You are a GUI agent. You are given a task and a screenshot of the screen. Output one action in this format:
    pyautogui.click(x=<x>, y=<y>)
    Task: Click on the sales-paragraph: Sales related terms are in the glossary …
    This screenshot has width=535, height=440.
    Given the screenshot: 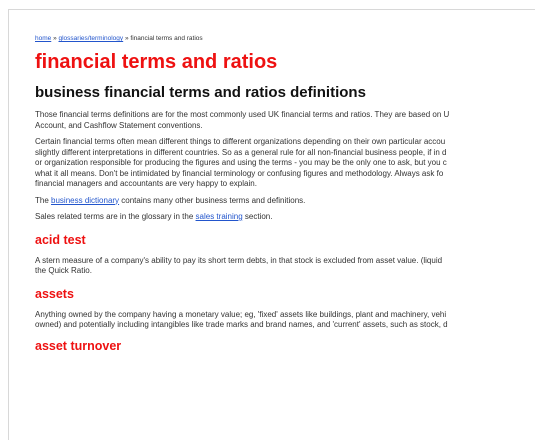 What is the action you would take?
    pyautogui.click(x=285, y=217)
    